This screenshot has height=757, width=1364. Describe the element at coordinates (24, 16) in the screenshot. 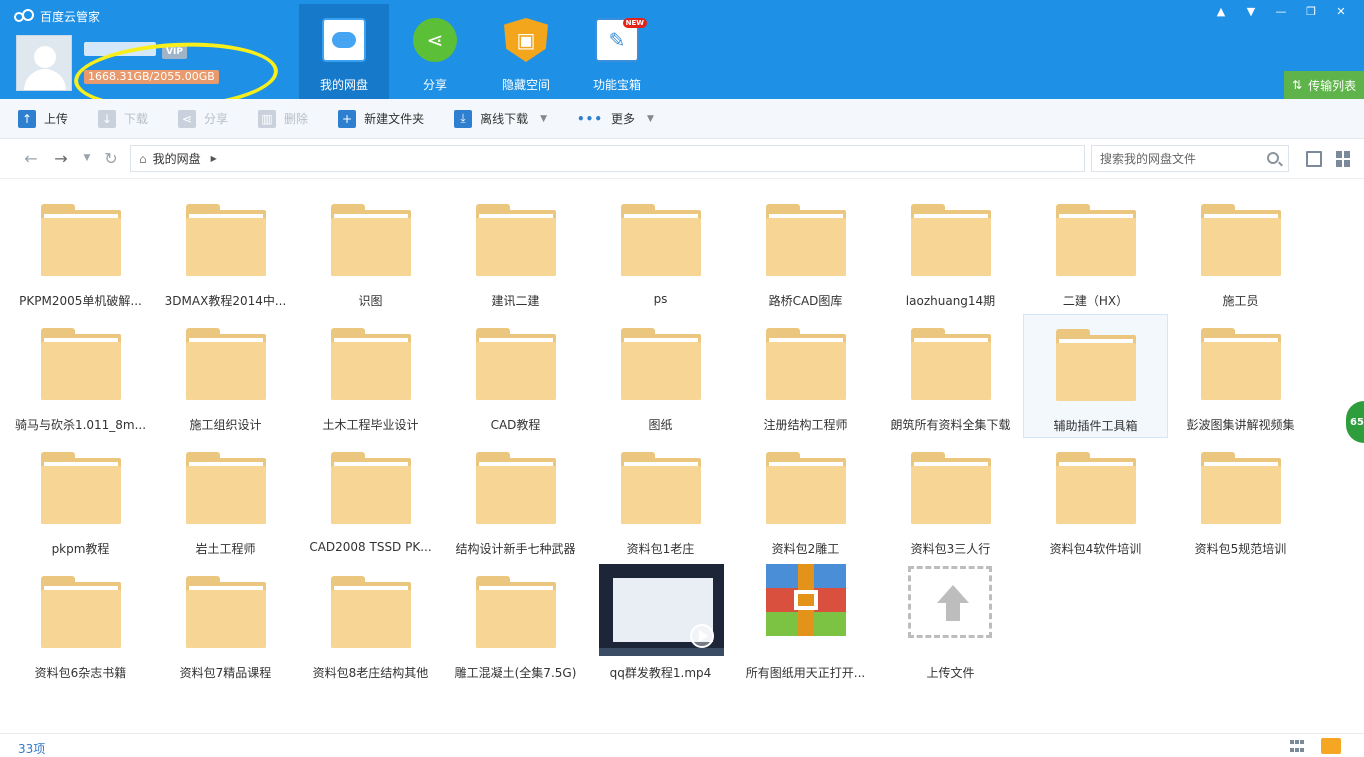

I see `baidu-cloud-logo-icon` at that location.